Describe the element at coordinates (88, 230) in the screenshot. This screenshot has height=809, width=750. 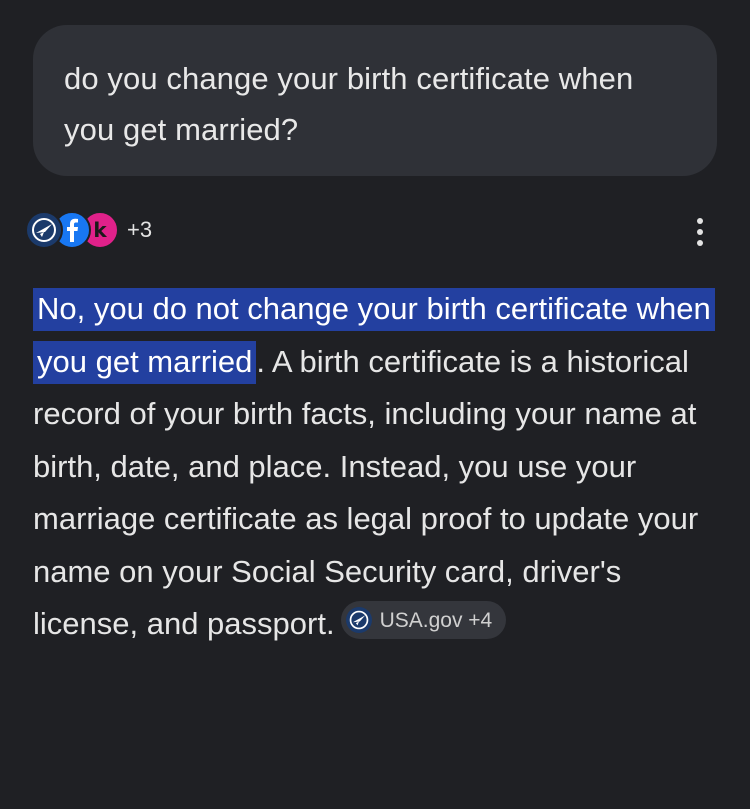
I see `sources-favicon-group: k +3` at that location.